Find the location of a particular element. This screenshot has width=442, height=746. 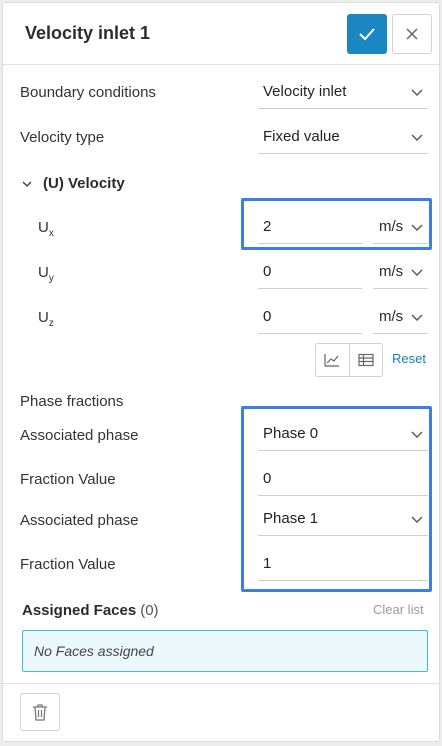

trash-icon is located at coordinates (40, 712).